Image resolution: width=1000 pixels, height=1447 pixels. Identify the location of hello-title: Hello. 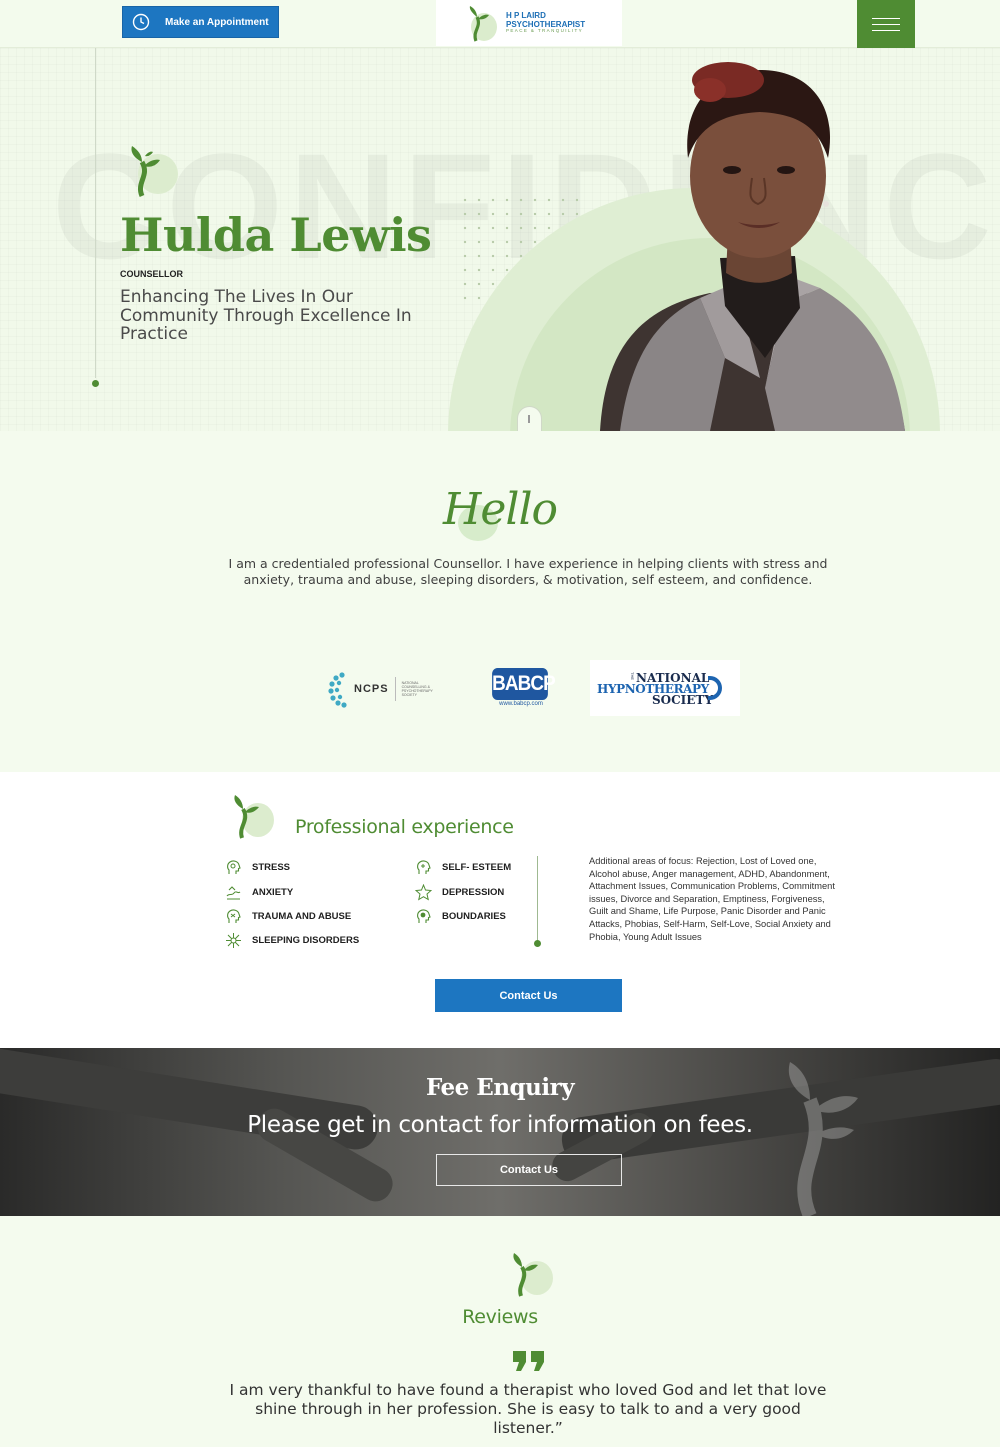
(500, 509).